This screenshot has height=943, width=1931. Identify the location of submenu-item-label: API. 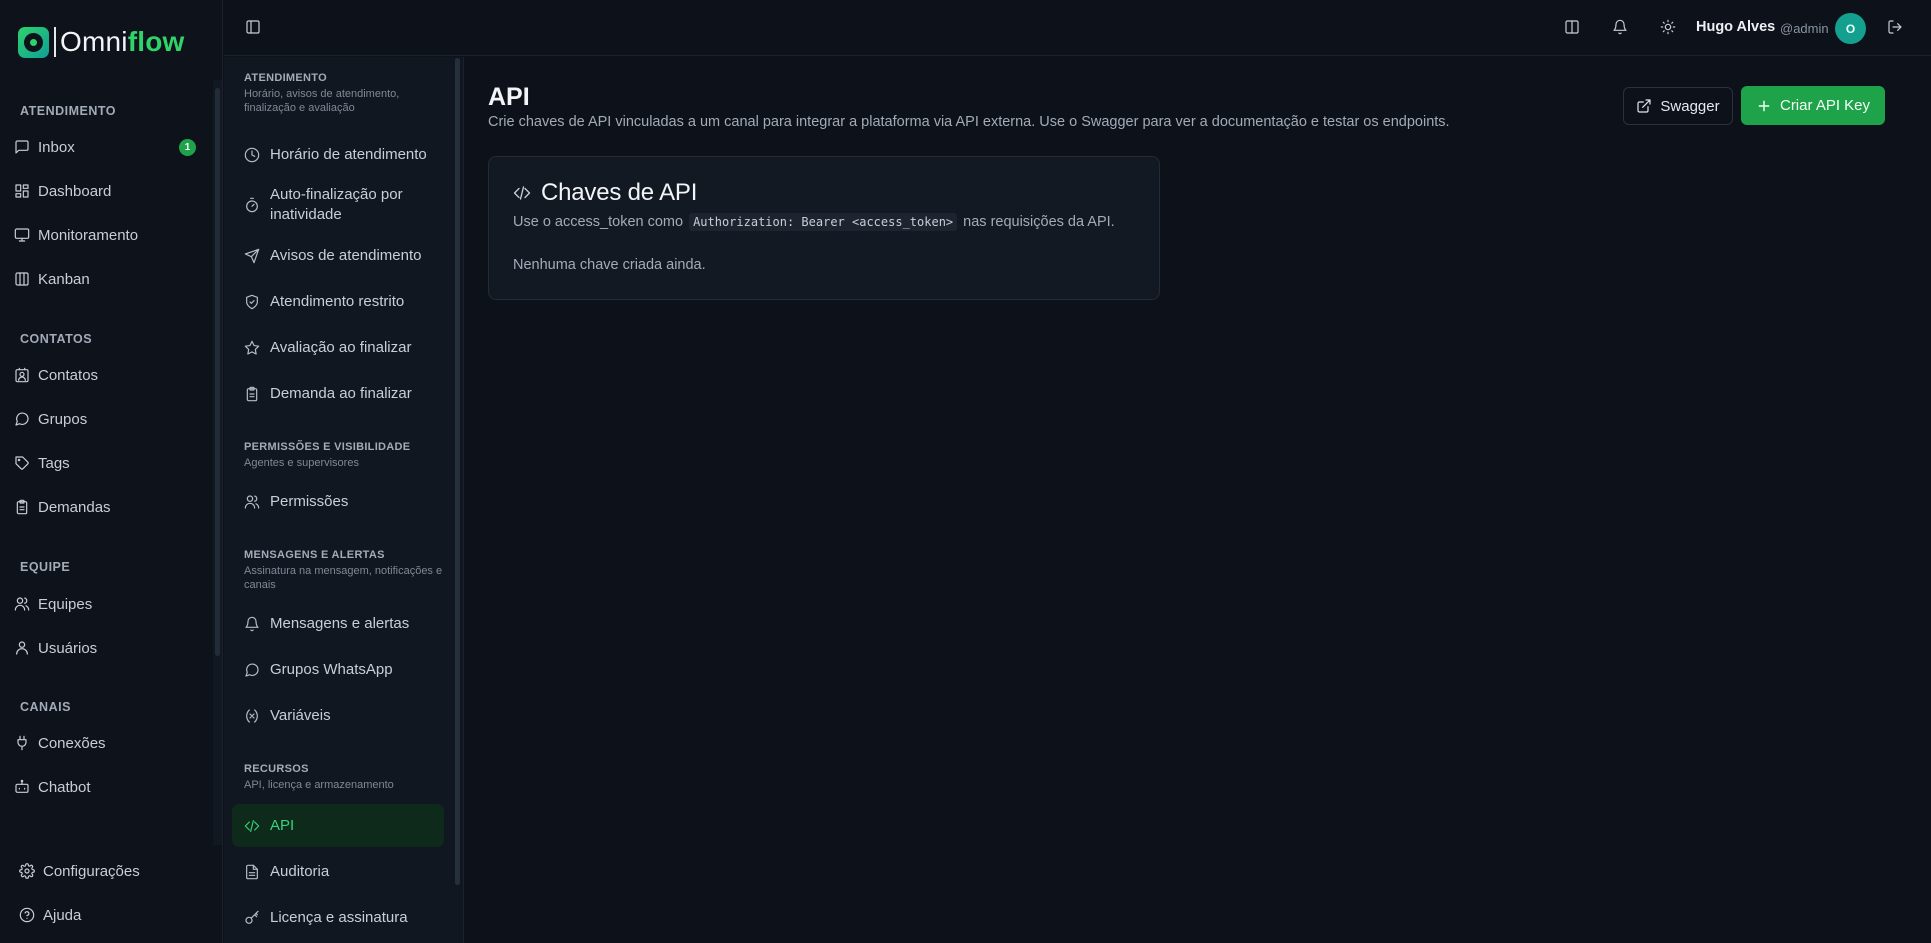
(282, 825).